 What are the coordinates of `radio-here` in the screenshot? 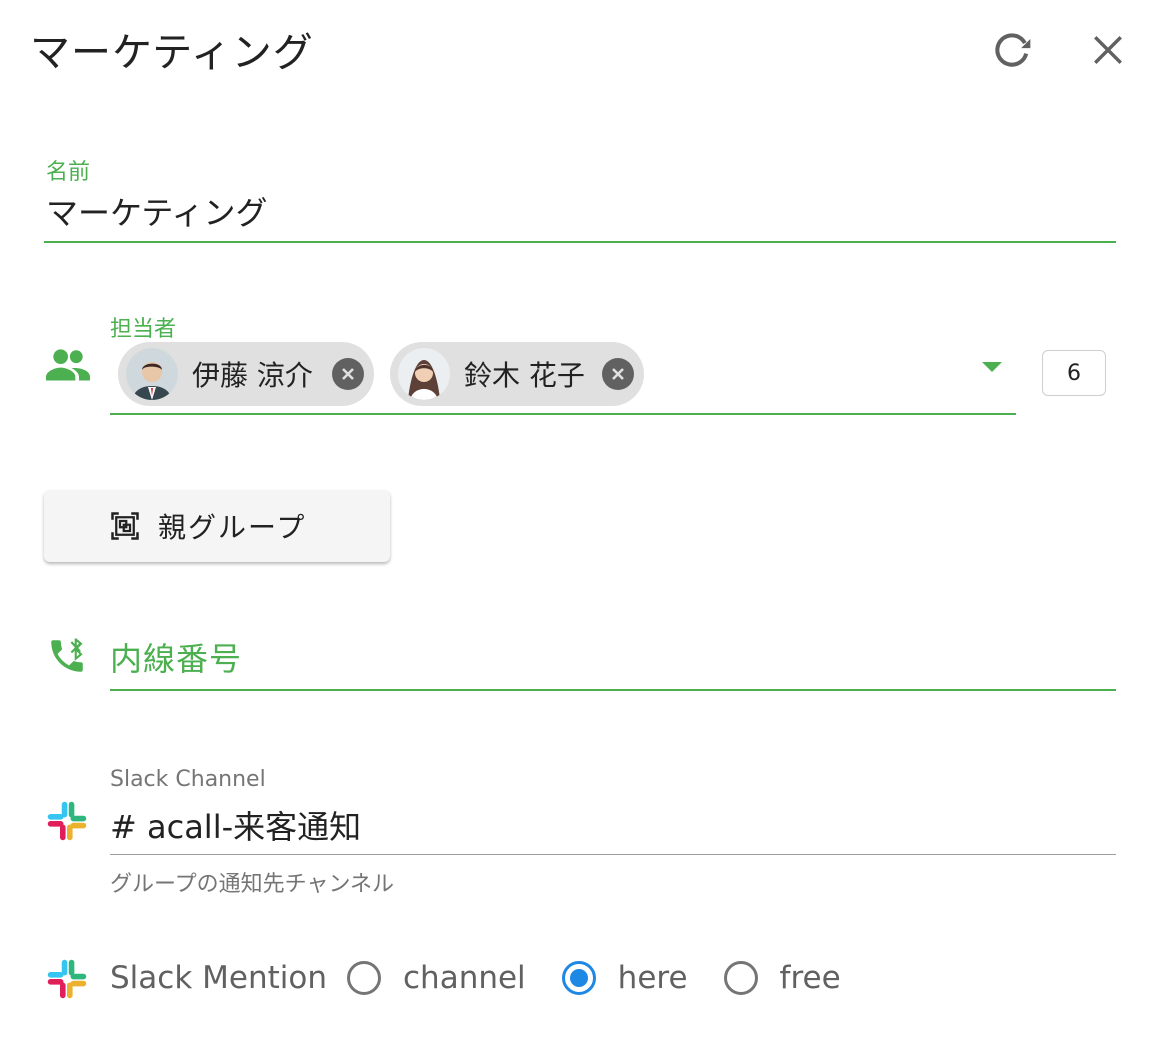 It's located at (578, 978).